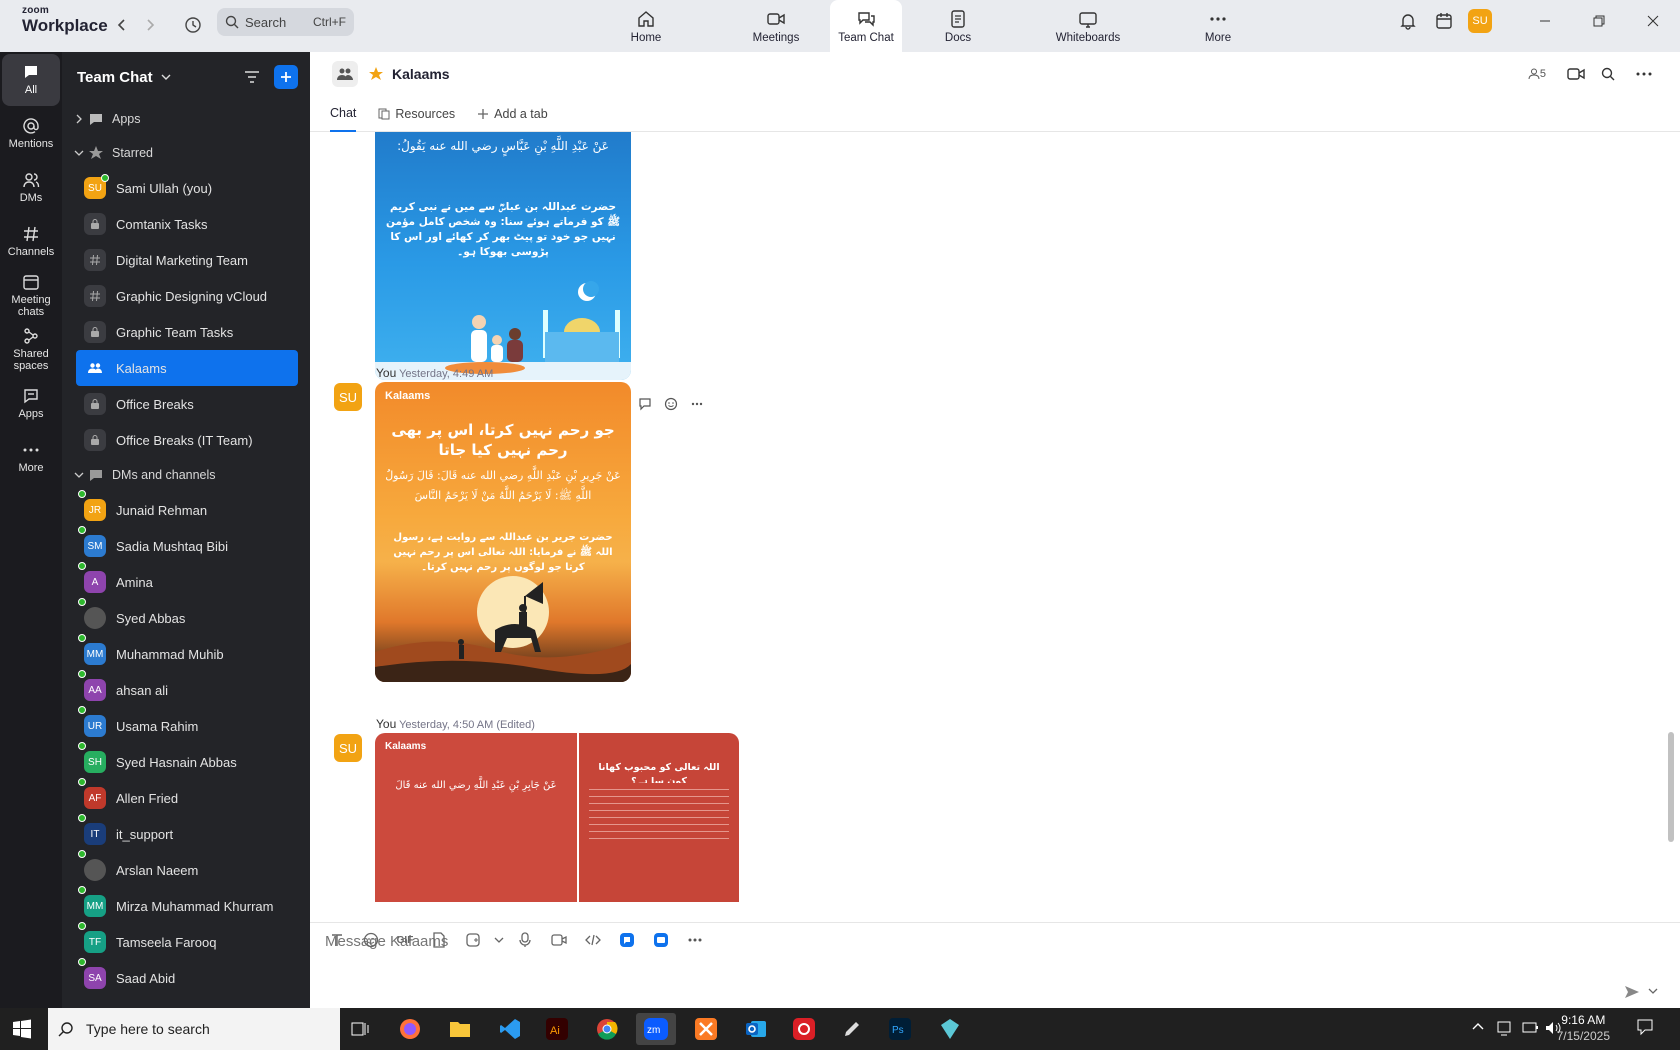  I want to click on text-format-icon, so click(337, 940).